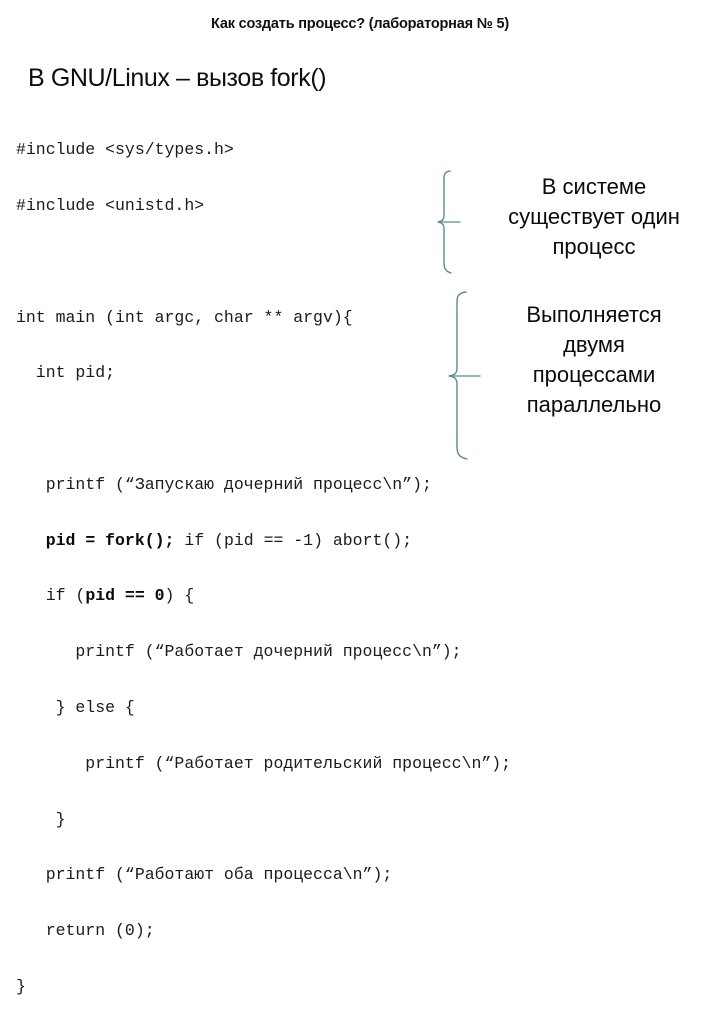 The image size is (720, 1034). What do you see at coordinates (224, 484) in the screenshot?
I see `code-line: printf (“Запускаю дочерний процесс\n”);` at bounding box center [224, 484].